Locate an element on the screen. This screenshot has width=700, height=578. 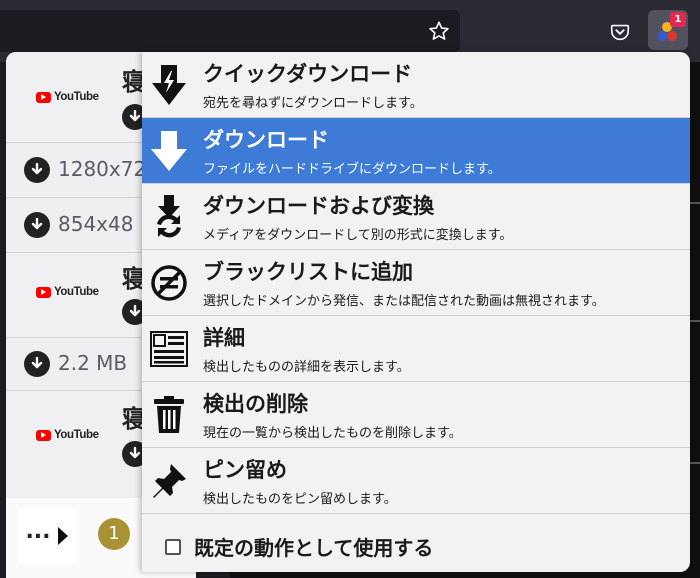
menu-item-quick-download: クイックダウンロード 宛先を尋ねずにダウンロードします。 is located at coordinates (416, 85).